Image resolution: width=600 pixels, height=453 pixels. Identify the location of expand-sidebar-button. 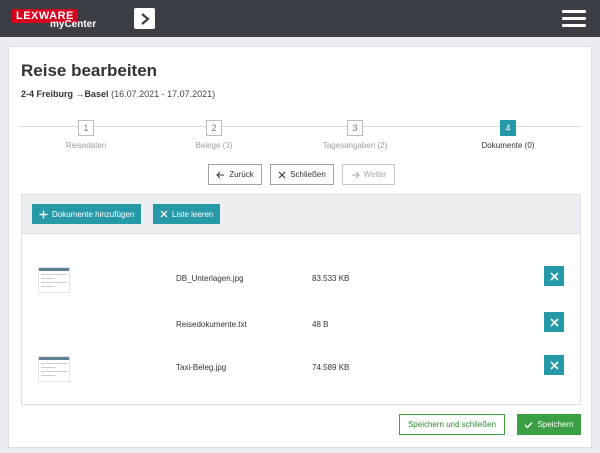
(144, 18).